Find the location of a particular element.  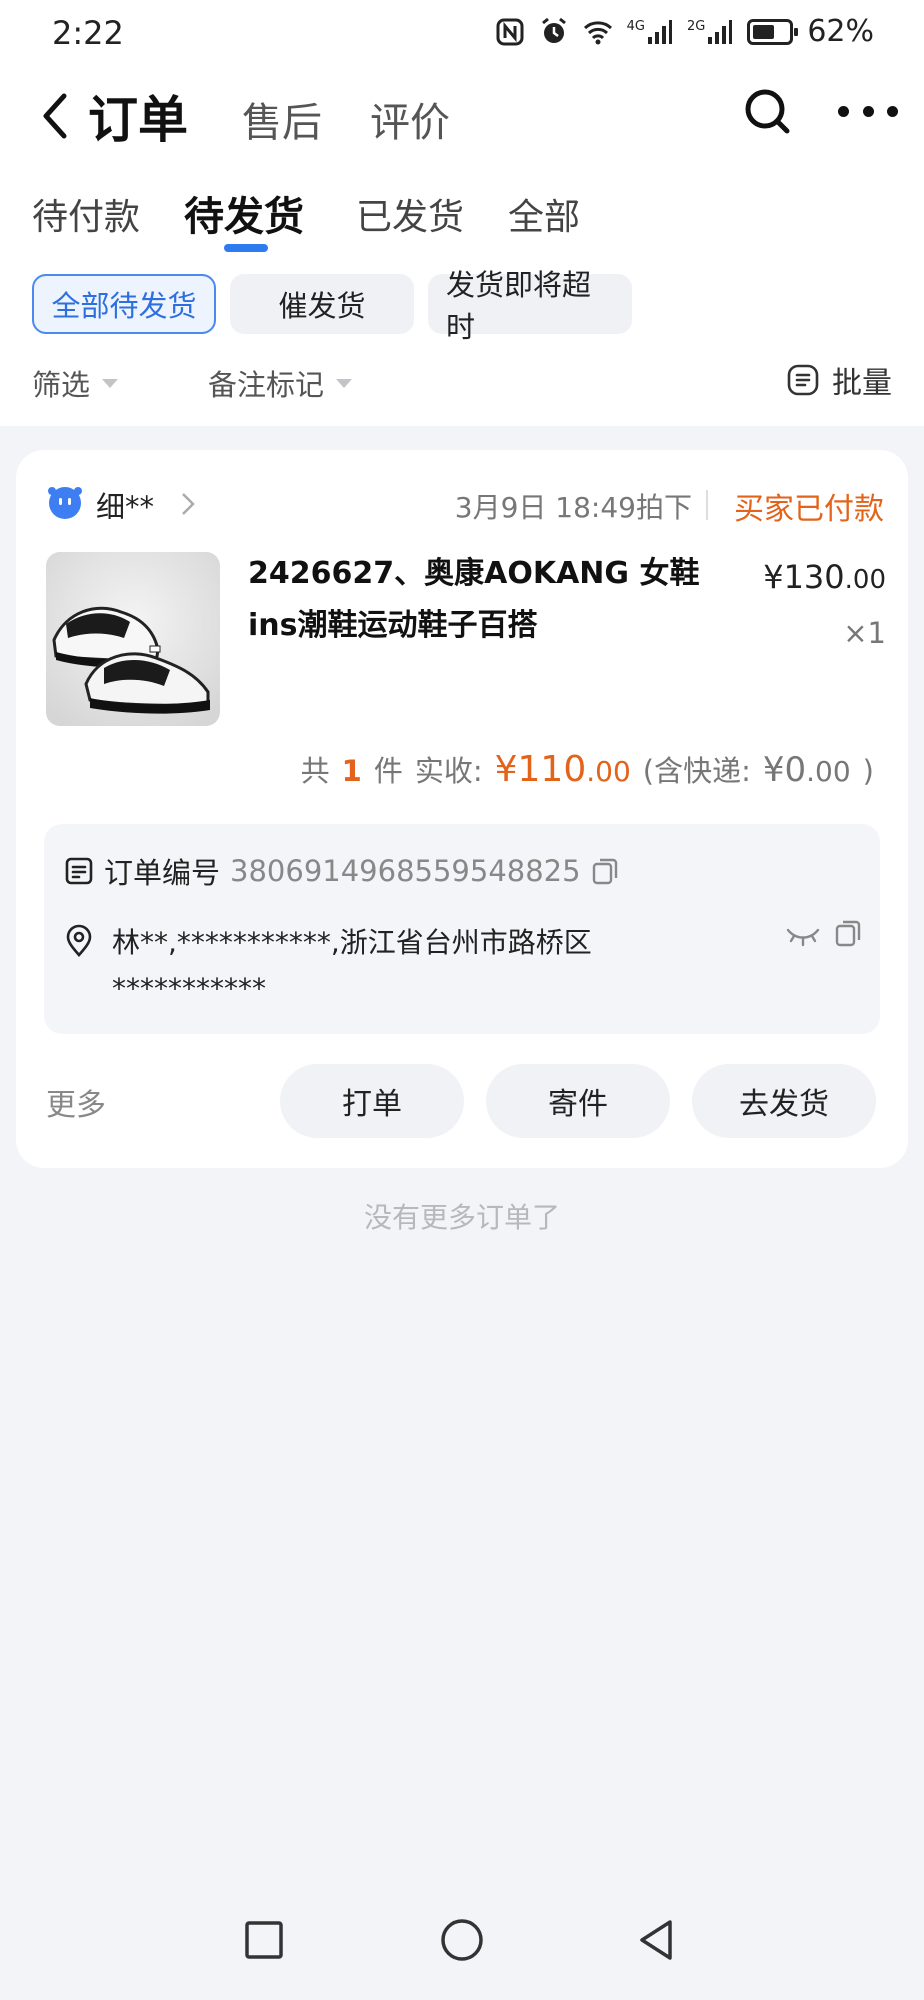

back-icon is located at coordinates (56, 116).